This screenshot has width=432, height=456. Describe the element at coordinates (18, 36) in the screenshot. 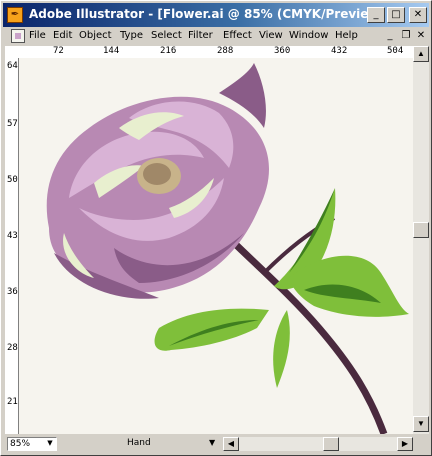

I see `document-icon` at that location.